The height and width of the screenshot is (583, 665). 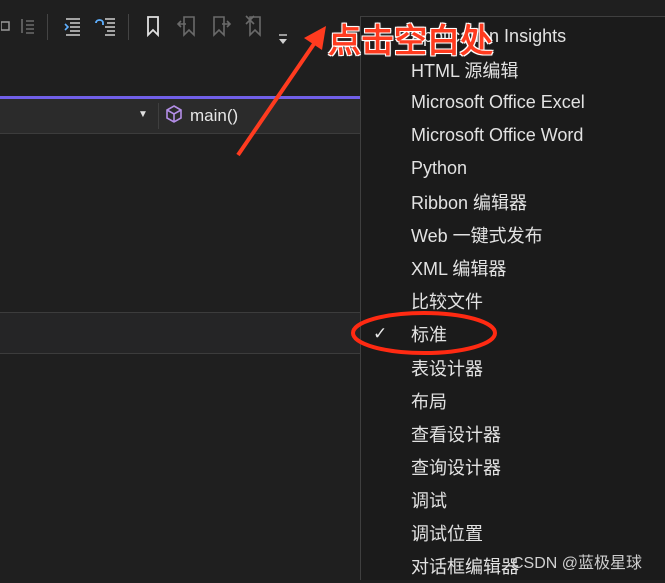 What do you see at coordinates (513, 400) in the screenshot?
I see `menu-item: 布局` at bounding box center [513, 400].